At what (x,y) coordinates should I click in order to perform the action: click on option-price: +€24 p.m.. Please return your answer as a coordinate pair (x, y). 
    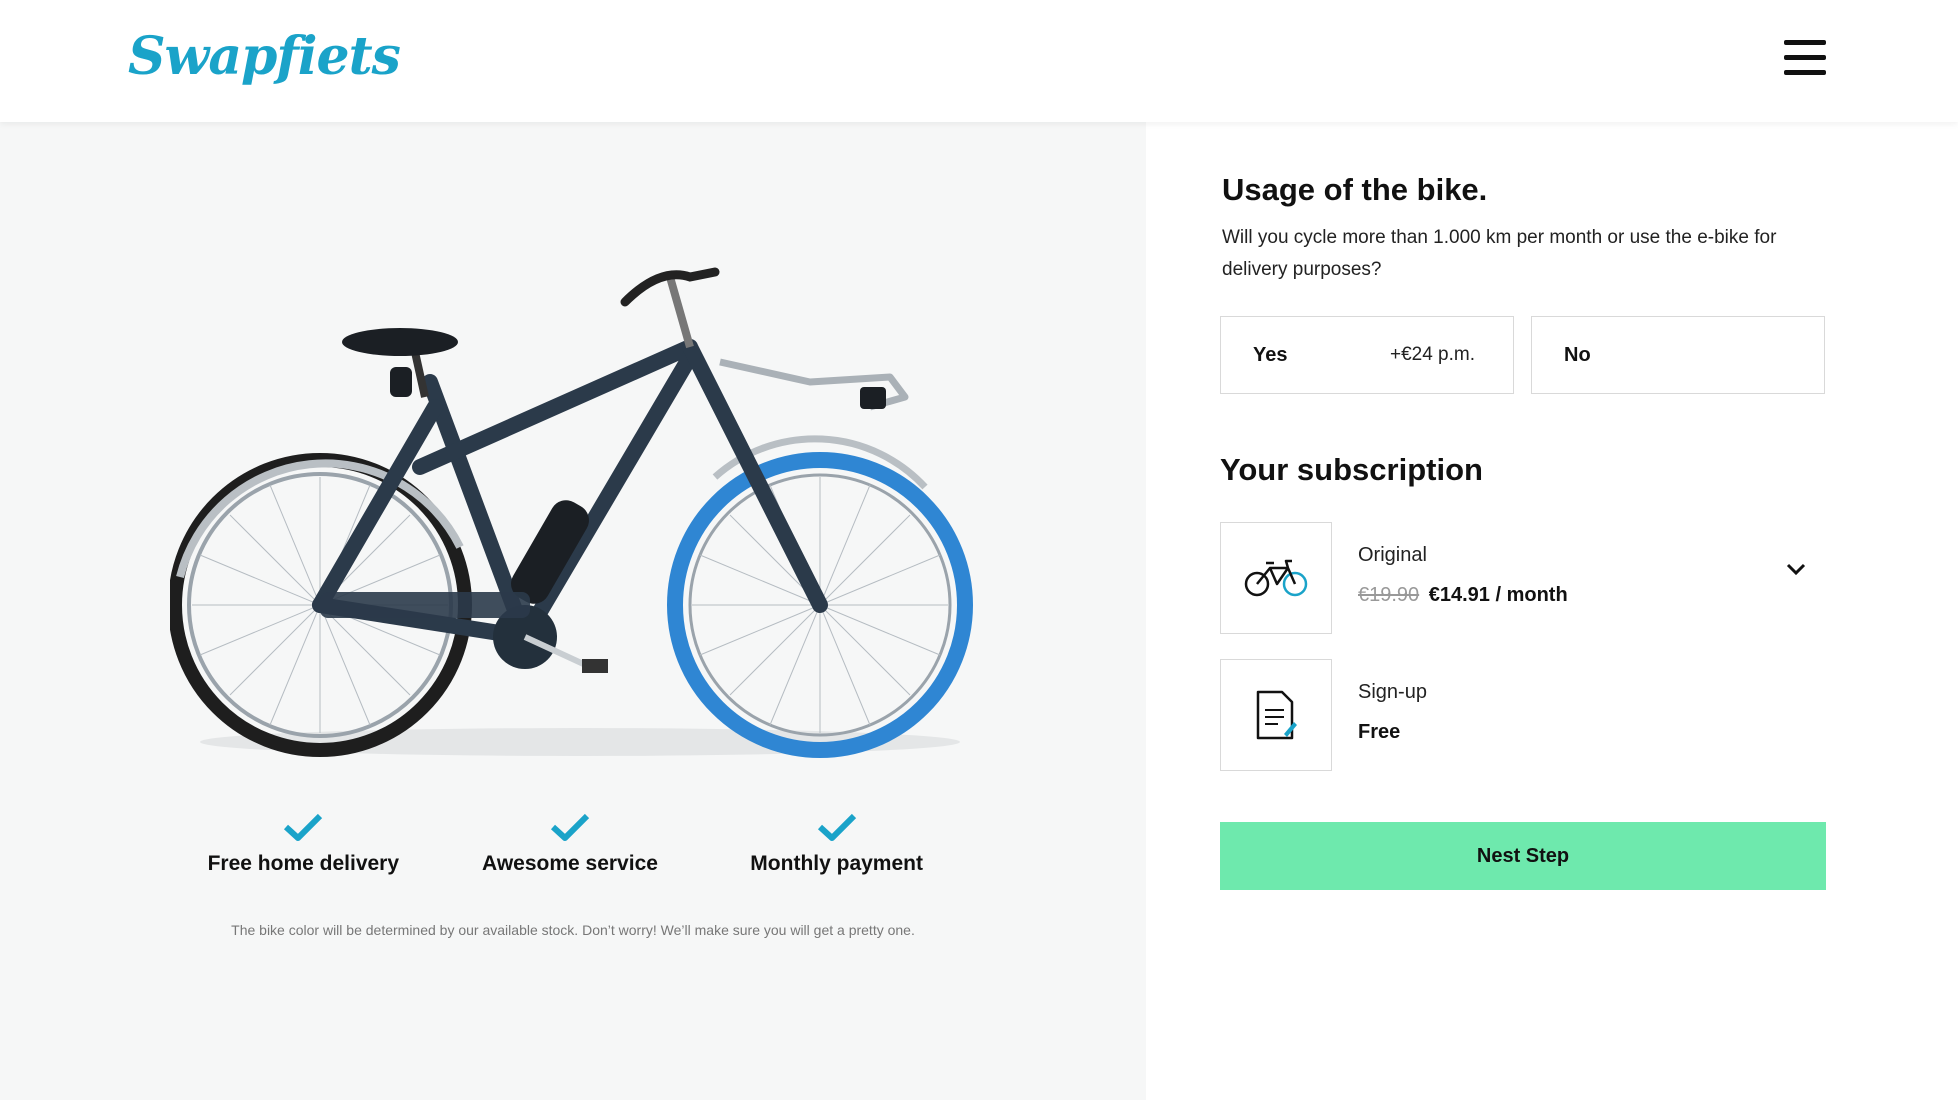
    Looking at the image, I should click on (1432, 354).